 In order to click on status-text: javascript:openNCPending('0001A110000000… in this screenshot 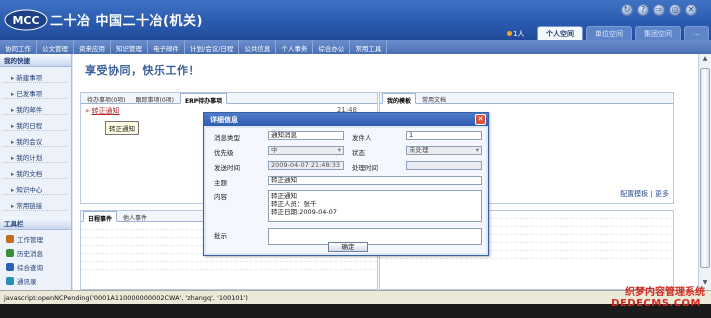, I will do `click(126, 298)`.